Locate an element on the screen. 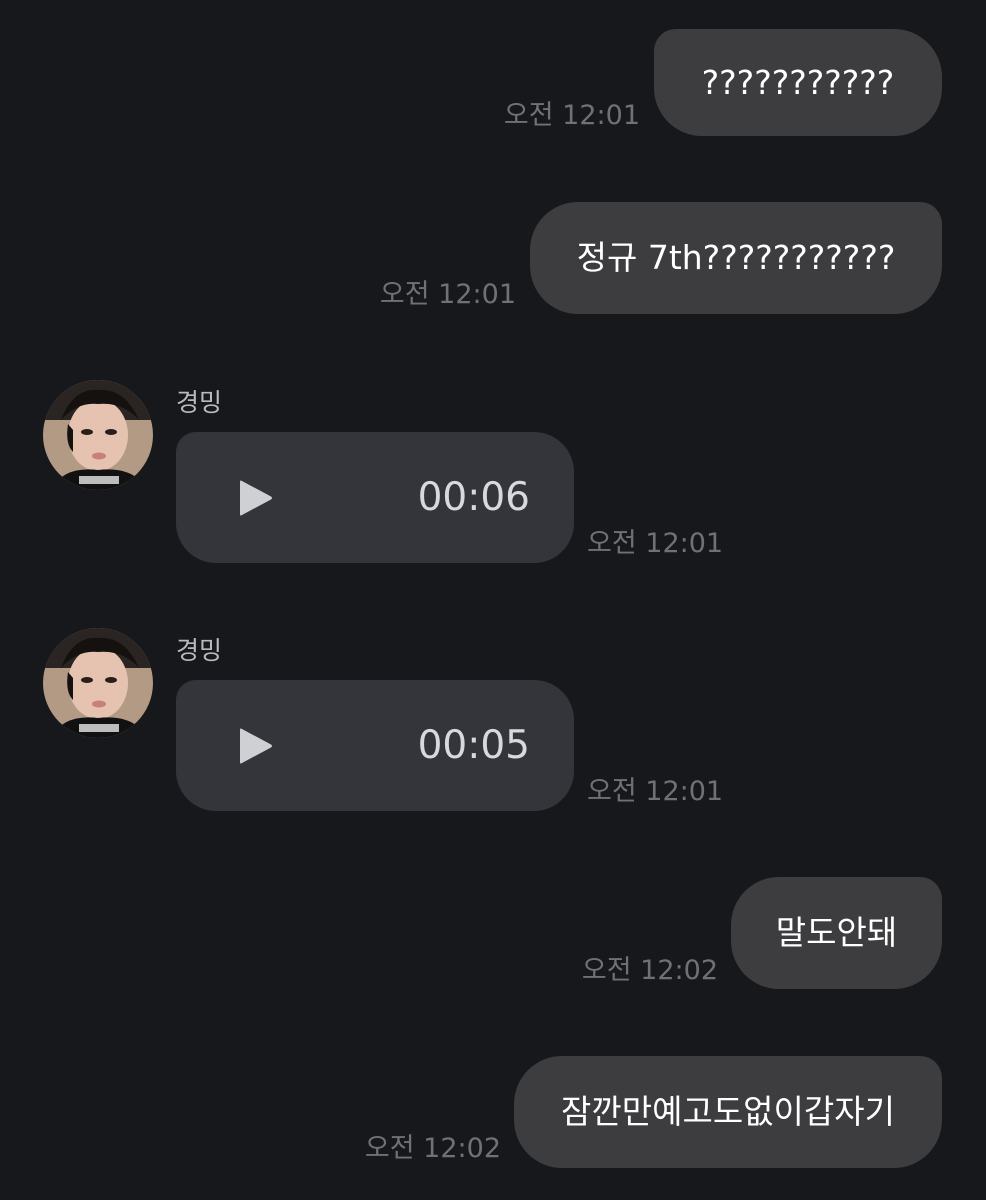 Image resolution: width=986 pixels, height=1200 pixels. voice-duration: 00:05 is located at coordinates (473, 745).